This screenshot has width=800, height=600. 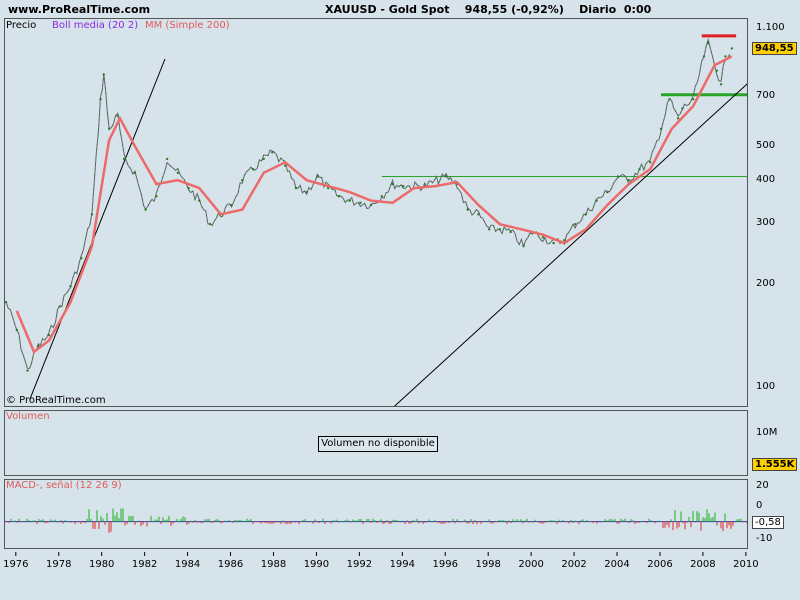 What do you see at coordinates (768, 522) in the screenshot?
I see `macd-tag: -0,58` at bounding box center [768, 522].